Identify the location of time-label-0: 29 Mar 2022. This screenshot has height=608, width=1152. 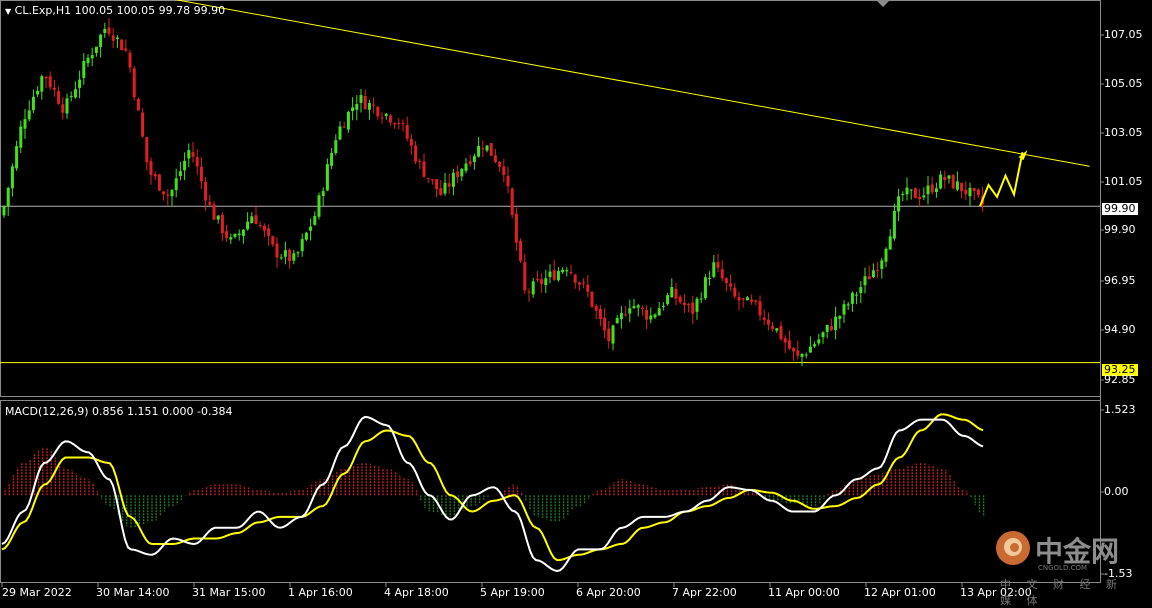
(37, 592).